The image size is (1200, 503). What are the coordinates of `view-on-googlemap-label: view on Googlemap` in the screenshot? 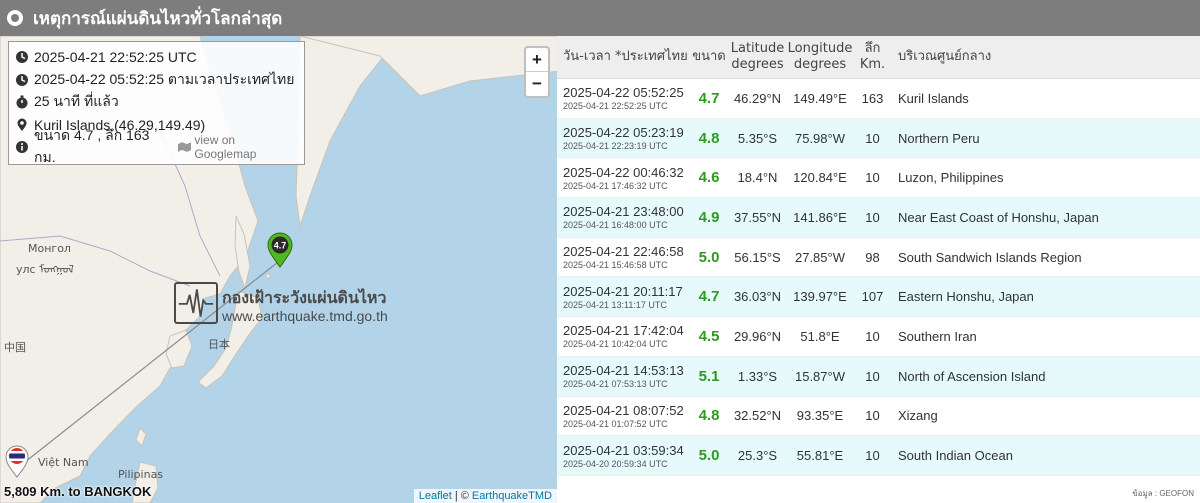 It's located at (225, 147).